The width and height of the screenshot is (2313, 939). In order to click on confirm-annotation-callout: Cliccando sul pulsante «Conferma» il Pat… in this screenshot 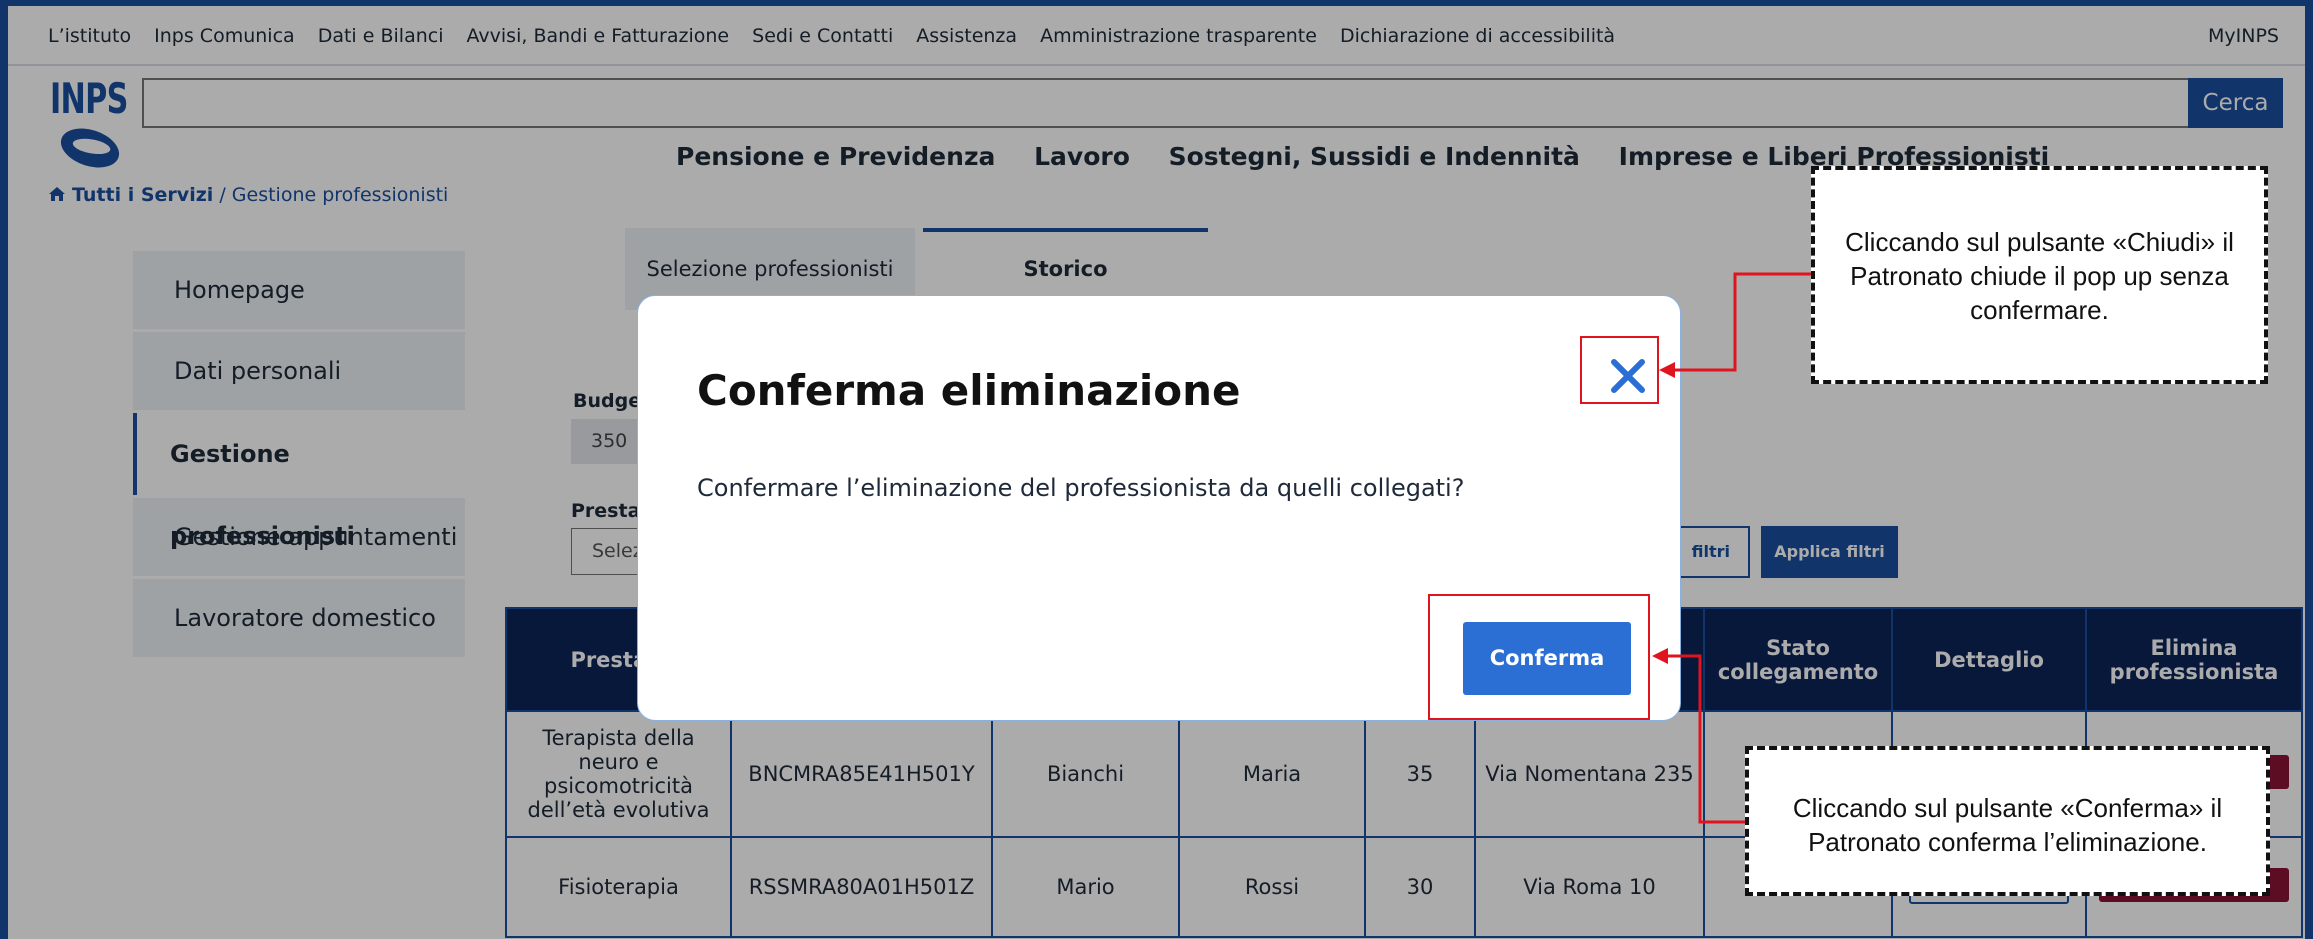, I will do `click(2007, 821)`.